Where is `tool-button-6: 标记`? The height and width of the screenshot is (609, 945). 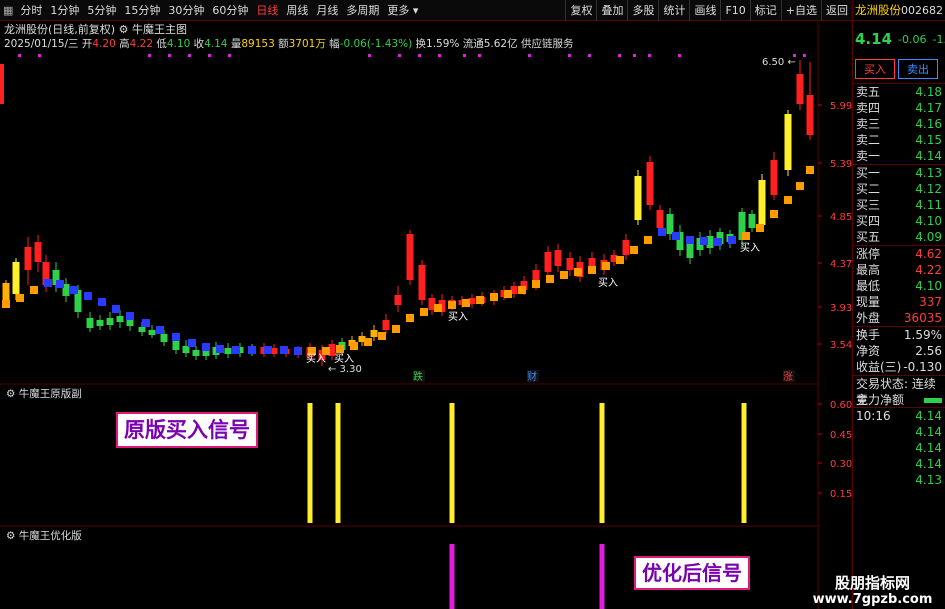 tool-button-6: 标记 is located at coordinates (765, 10).